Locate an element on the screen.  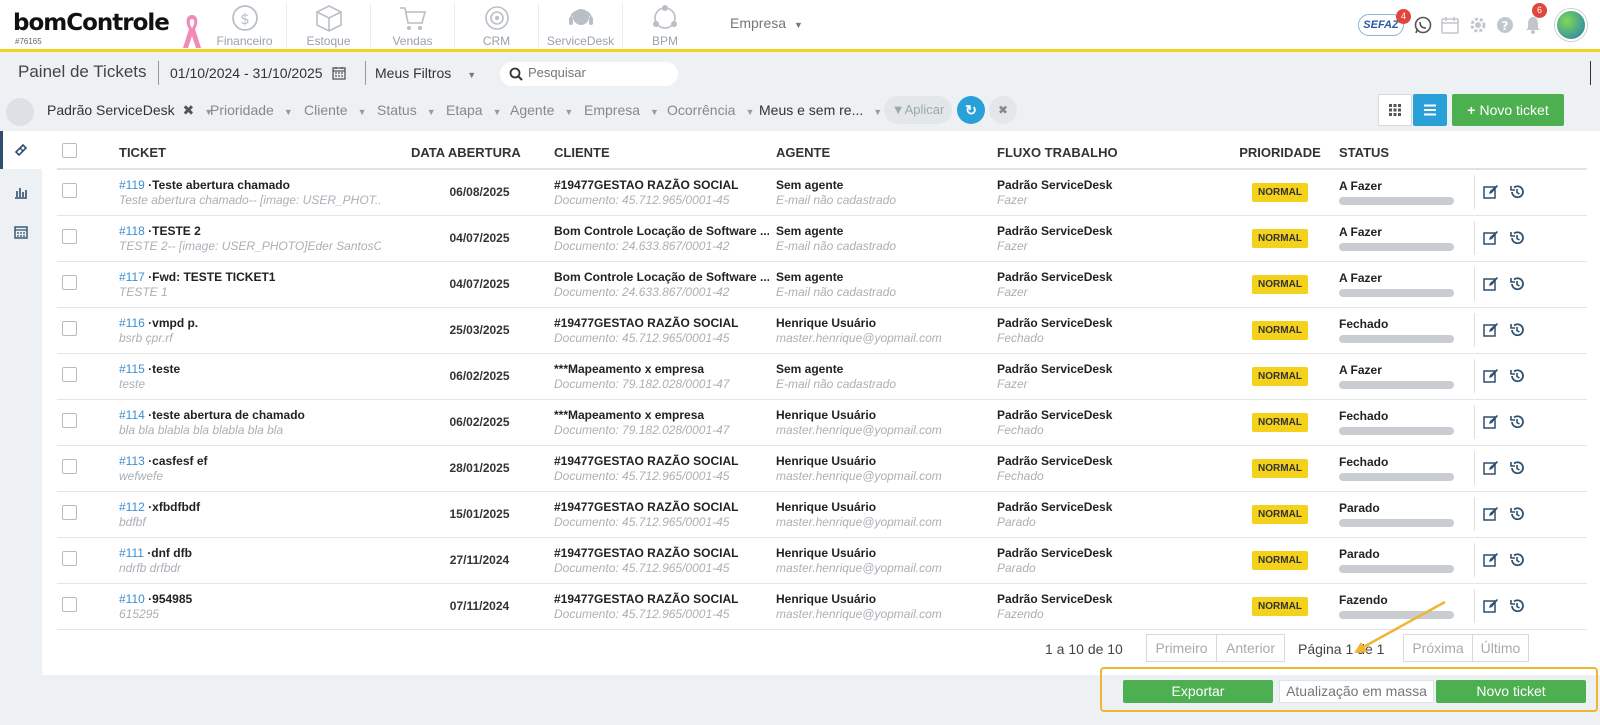
filter-ocorrencia: Ocorrência ▼ is located at coordinates (710, 110).